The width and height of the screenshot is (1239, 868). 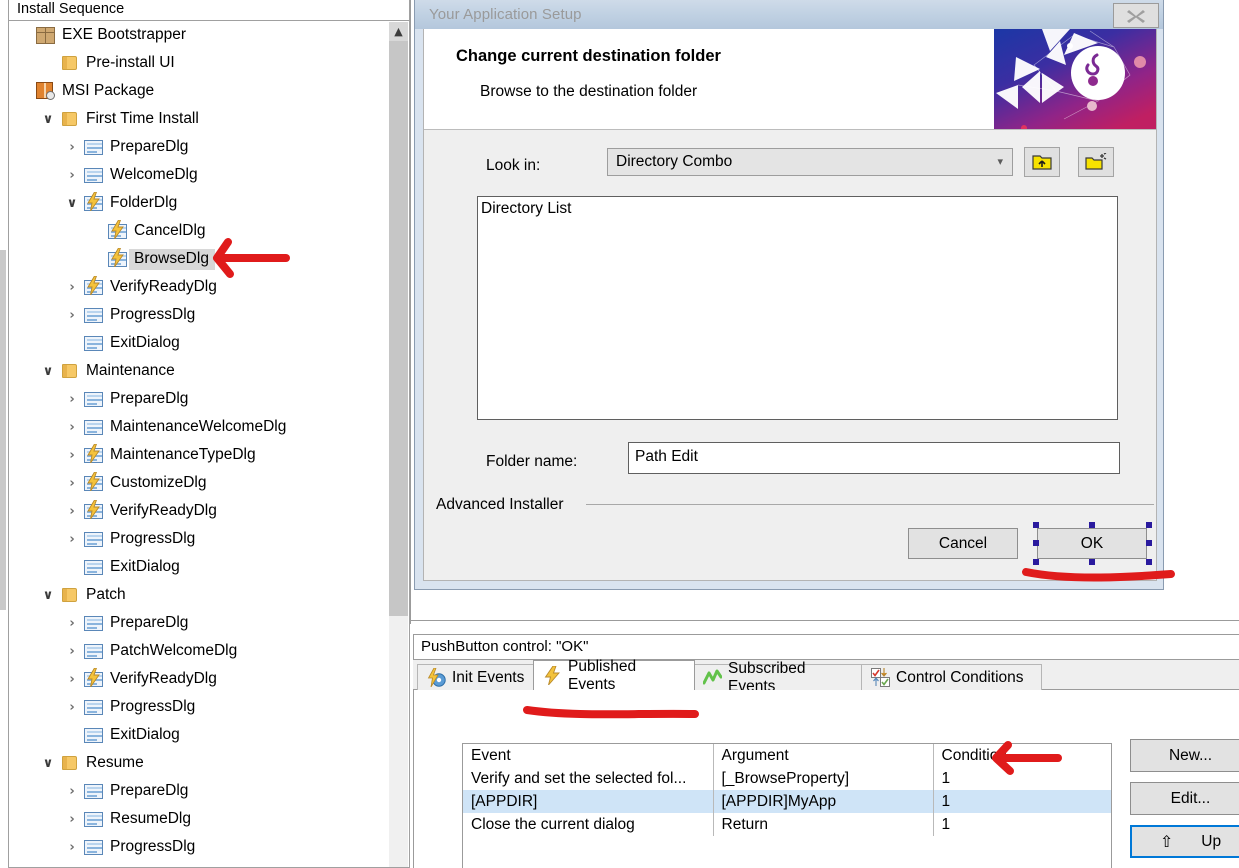 What do you see at coordinates (963, 543) in the screenshot?
I see `cancel-button: Cancel` at bounding box center [963, 543].